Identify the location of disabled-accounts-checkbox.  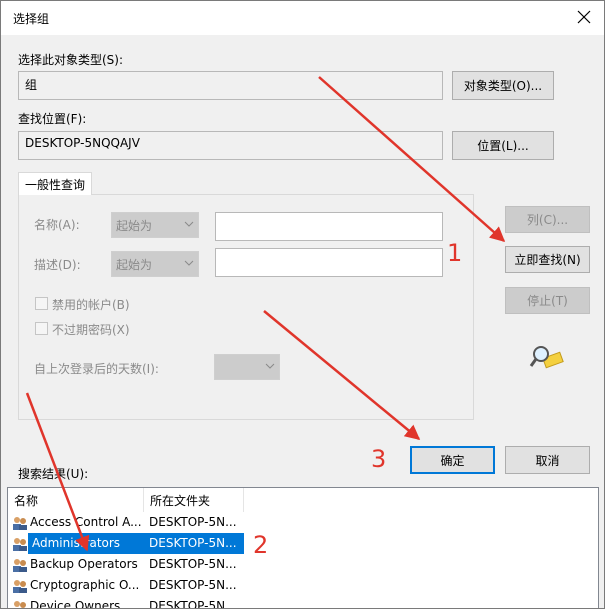
(41, 303).